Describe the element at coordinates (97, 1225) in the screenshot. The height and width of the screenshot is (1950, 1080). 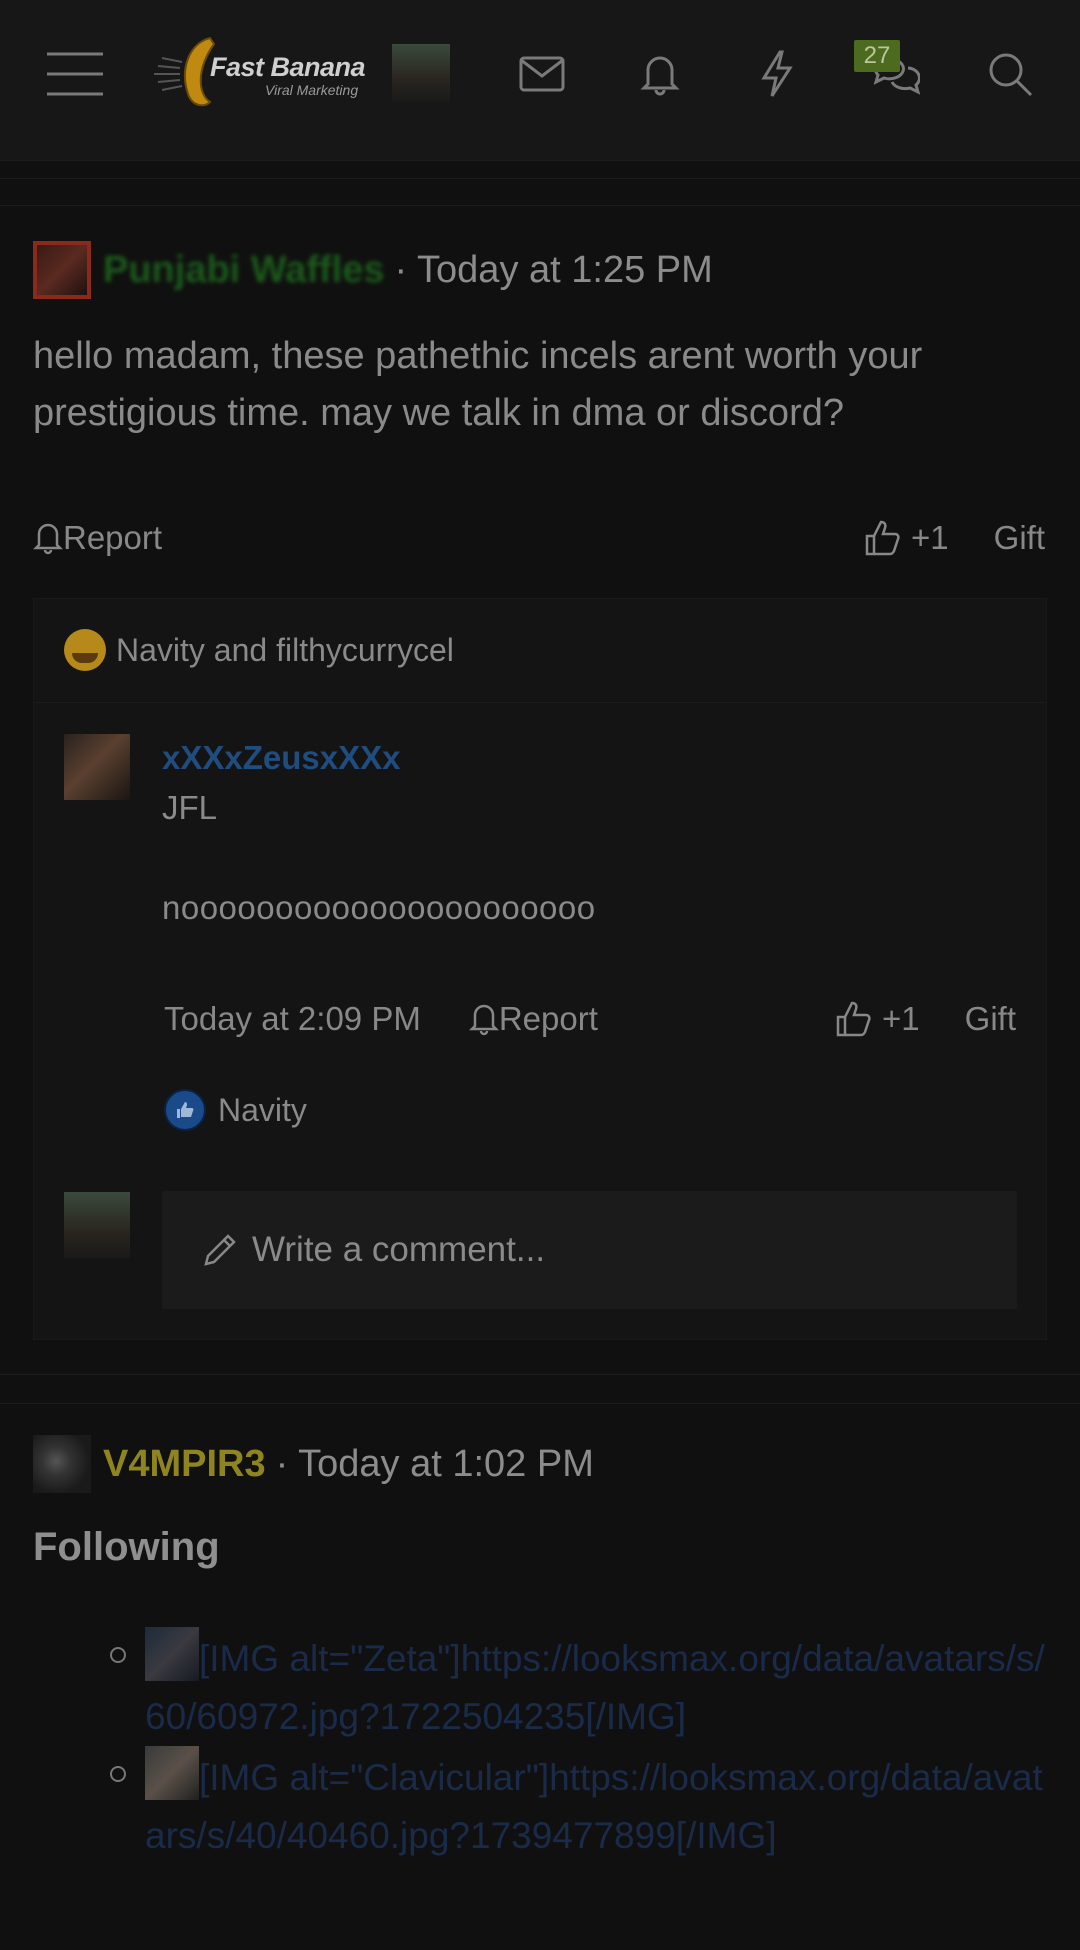
I see `current-user-avatar` at that location.